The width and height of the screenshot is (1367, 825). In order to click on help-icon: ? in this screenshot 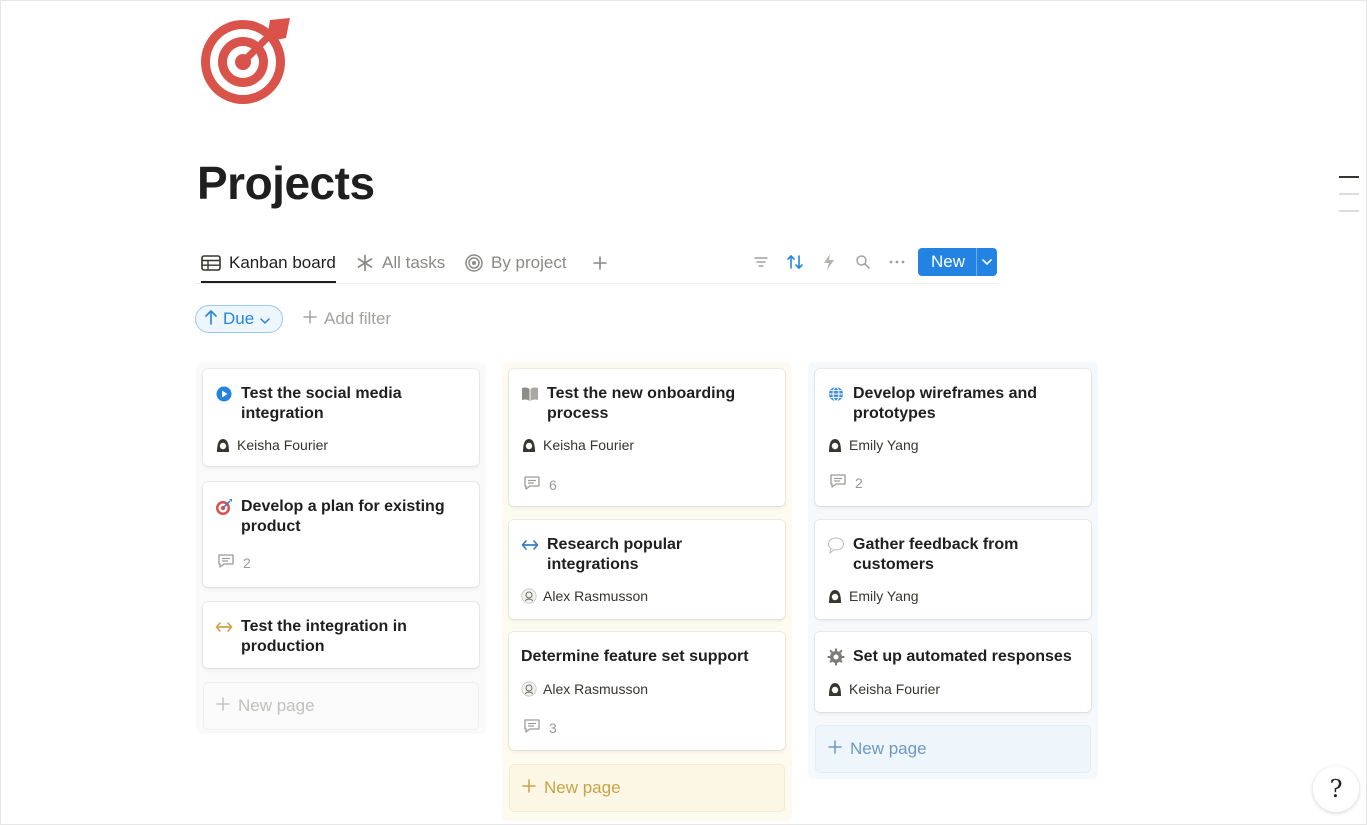, I will do `click(1336, 789)`.